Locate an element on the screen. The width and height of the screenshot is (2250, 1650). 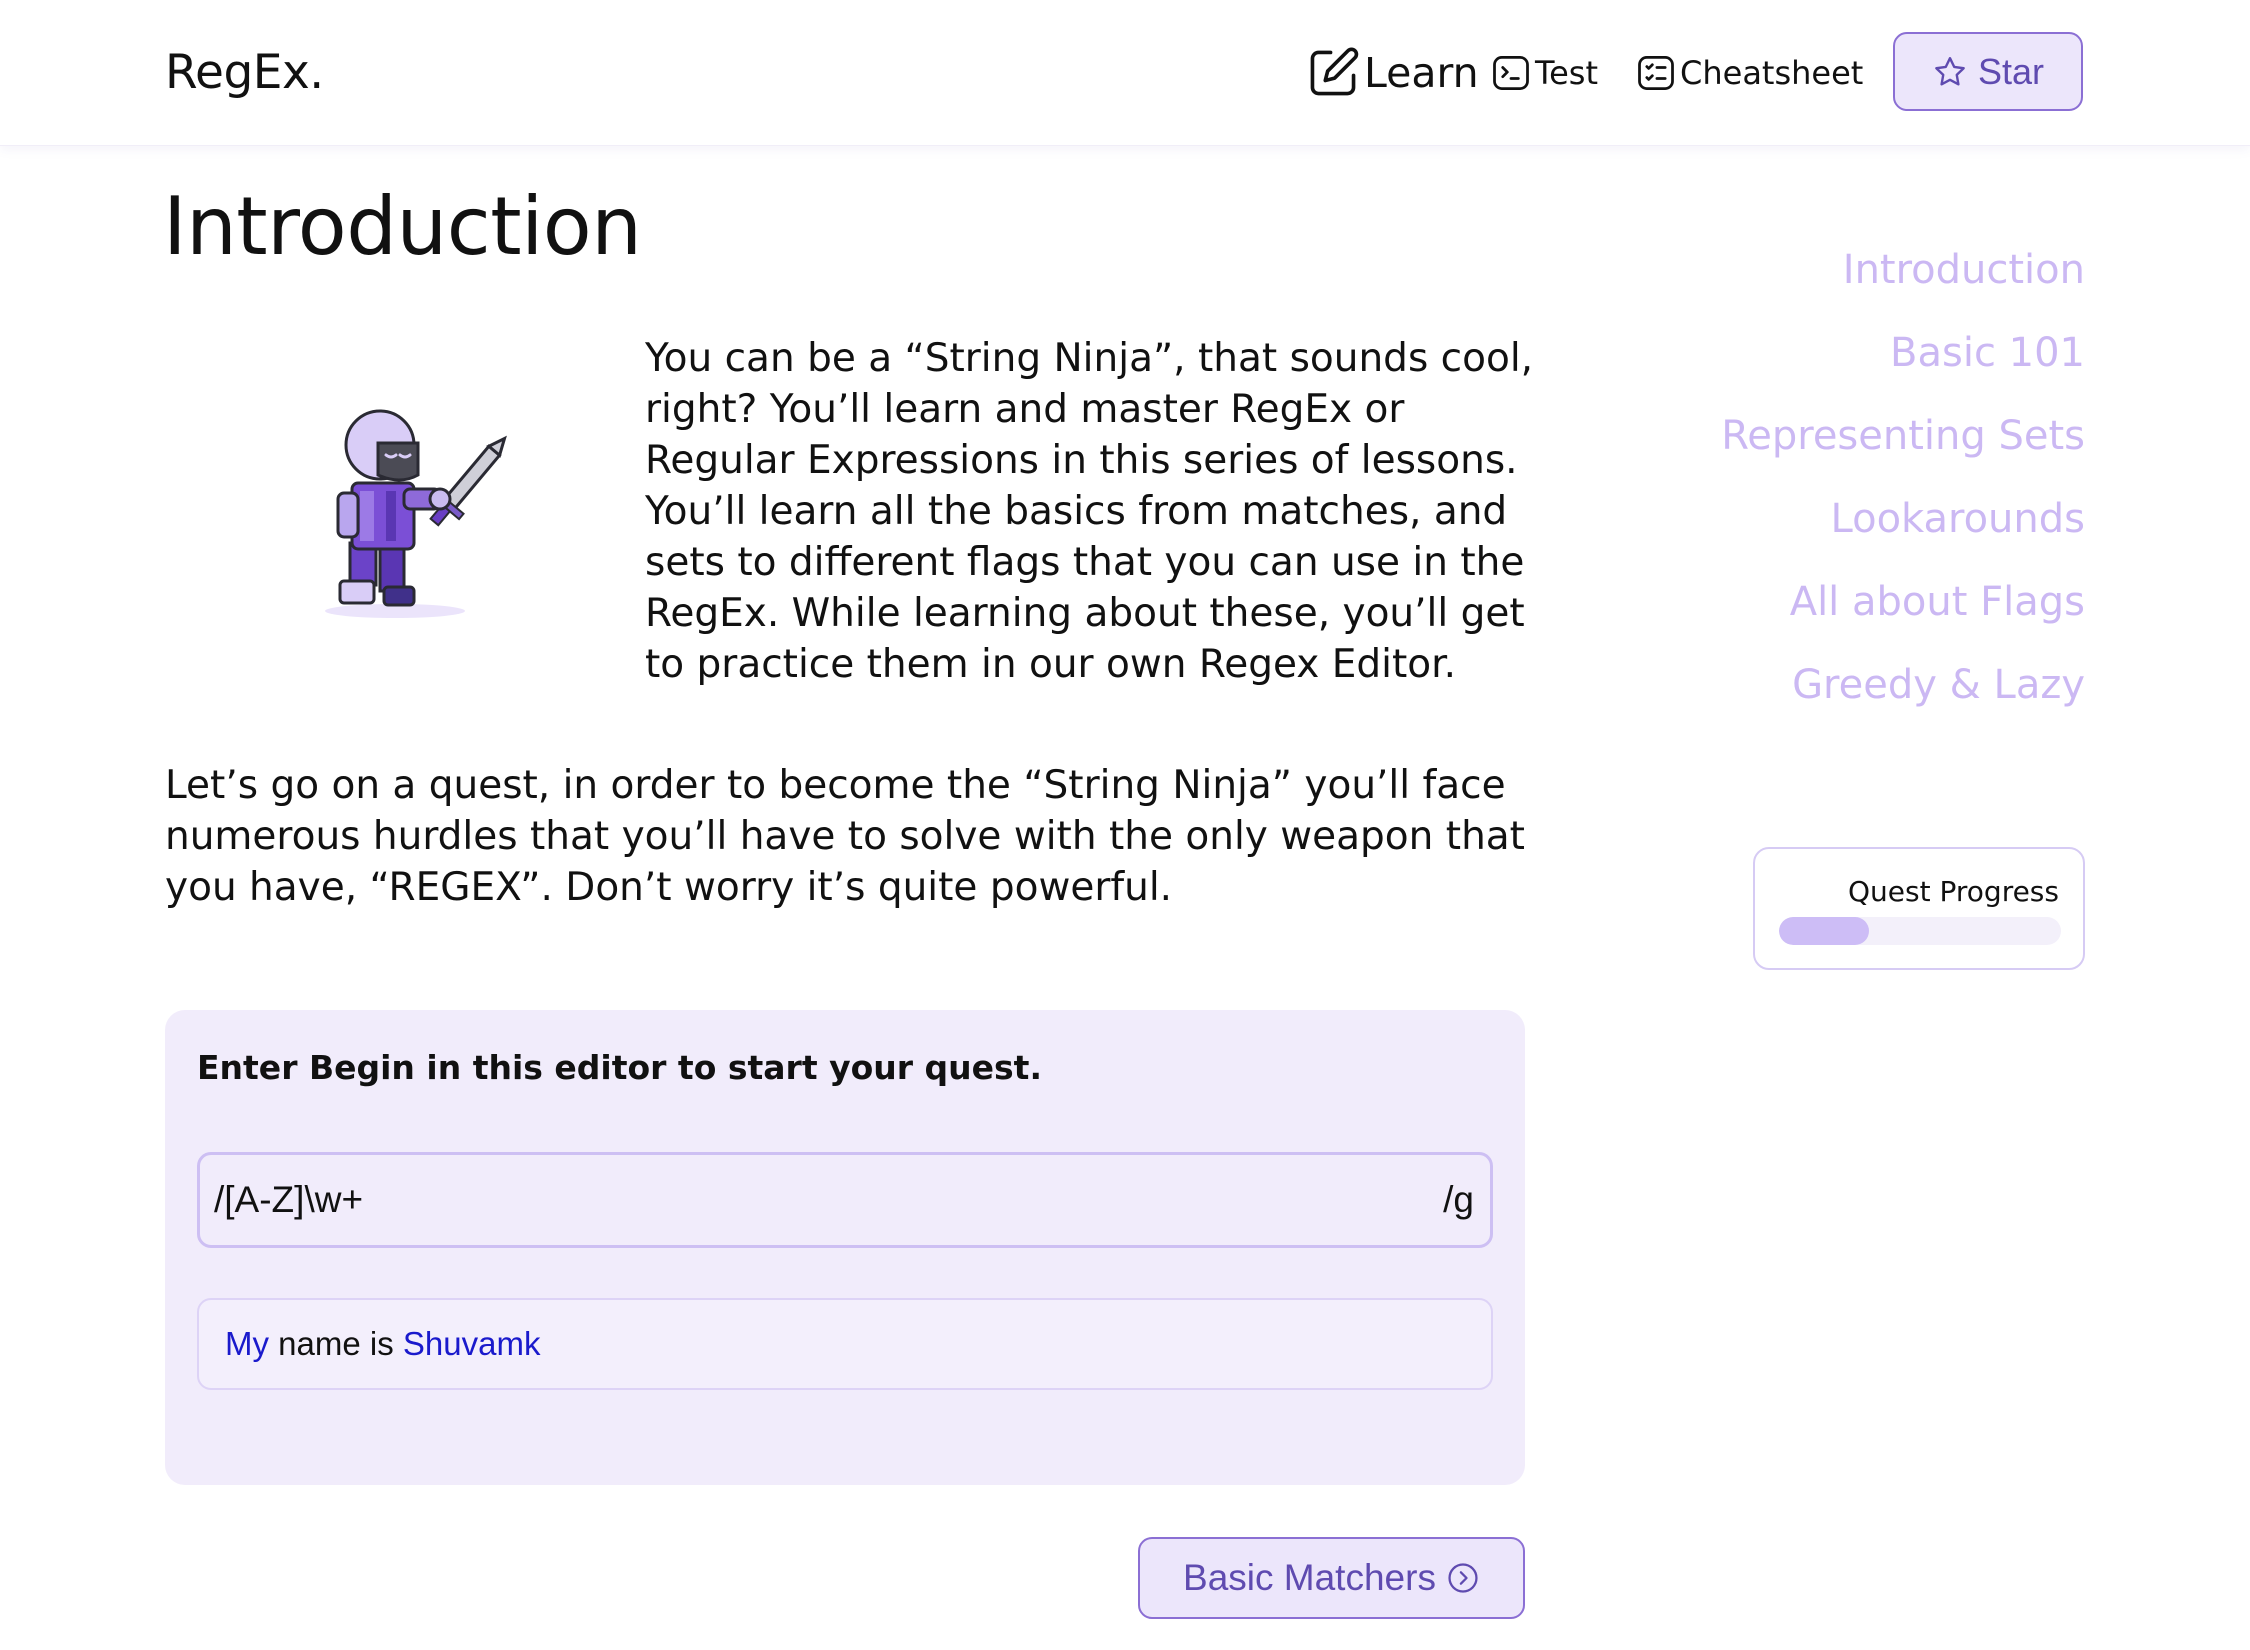
test-string-output: My name is Shuvamk is located at coordinates (845, 1344).